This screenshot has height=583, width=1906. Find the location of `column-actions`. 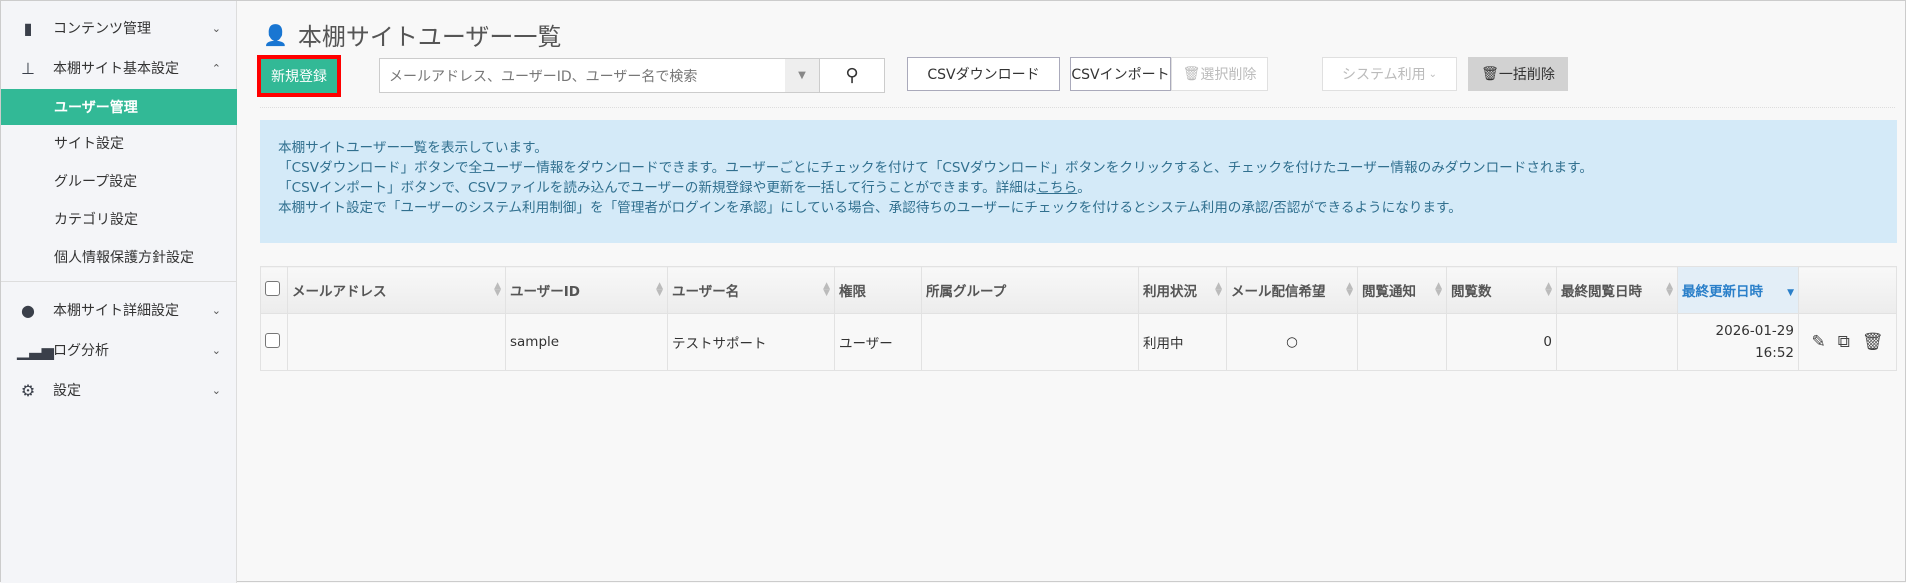

column-actions is located at coordinates (1847, 290).